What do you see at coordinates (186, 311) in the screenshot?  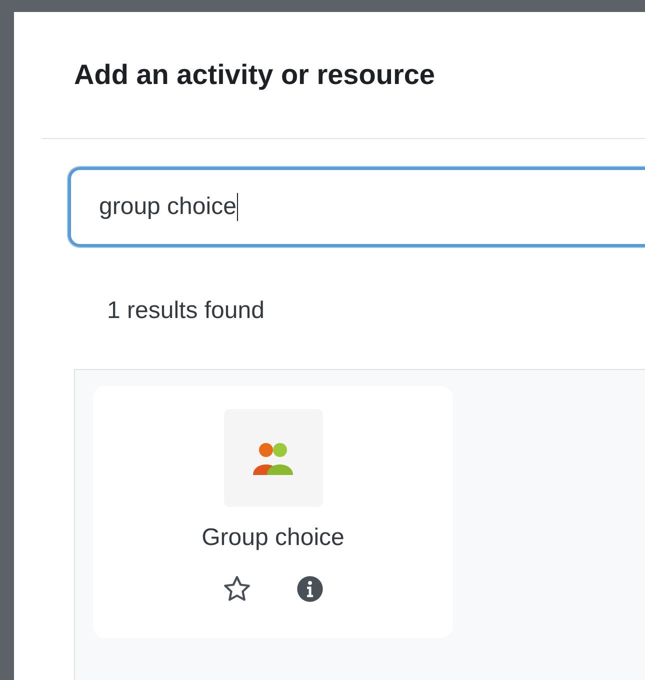 I see `results-count: 1 results found` at bounding box center [186, 311].